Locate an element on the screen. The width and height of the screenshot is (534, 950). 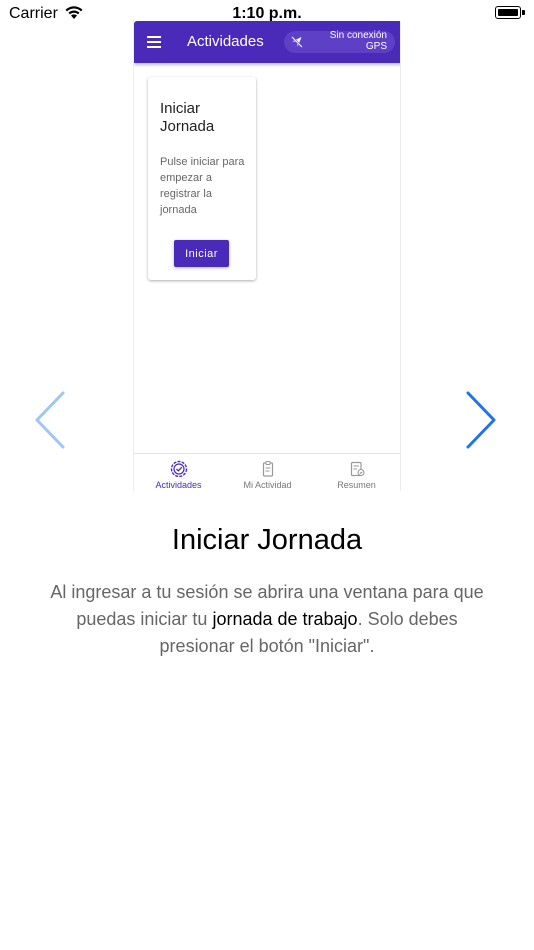
bottom-nav: Actividades Mi Actividad Resumen is located at coordinates (267, 472).